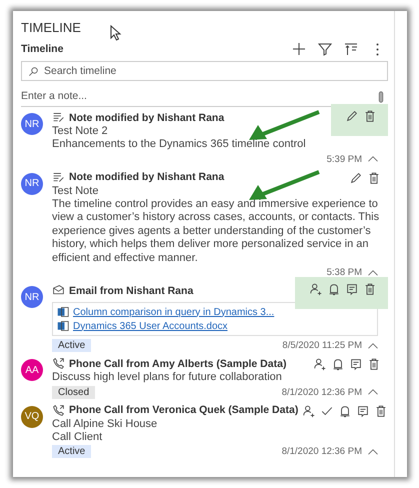  Describe the element at coordinates (179, 145) in the screenshot. I see `item-description: Enhancements to the Dynamics 365 timeline control` at that location.